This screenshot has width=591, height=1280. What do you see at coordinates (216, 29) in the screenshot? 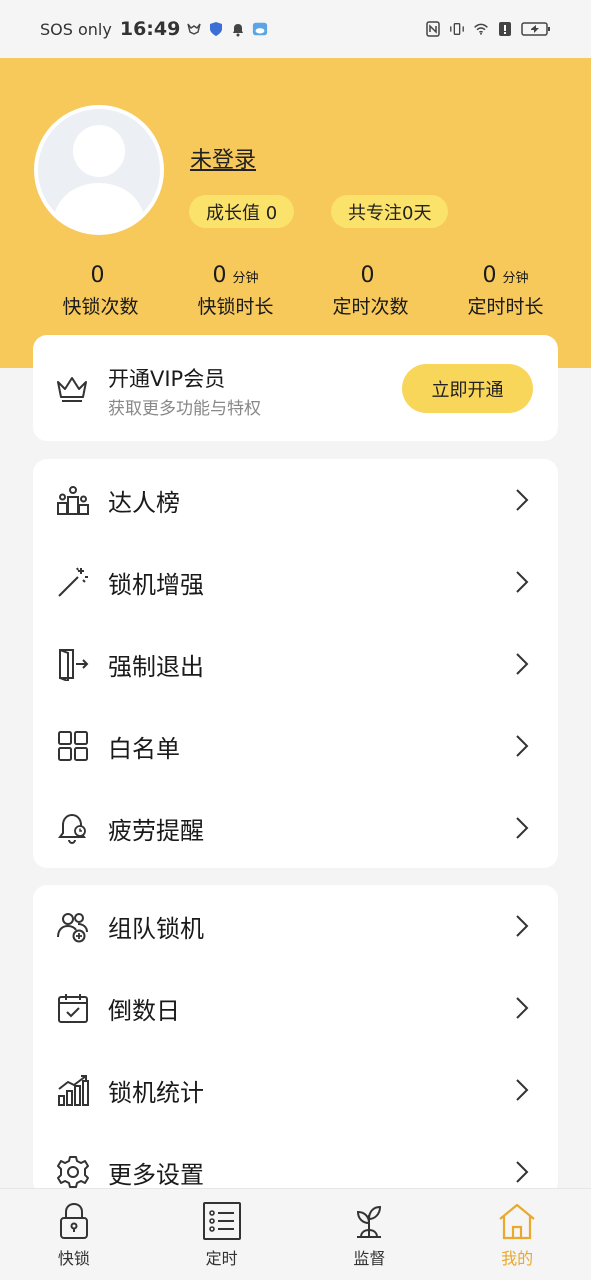
I see `shield-icon` at bounding box center [216, 29].